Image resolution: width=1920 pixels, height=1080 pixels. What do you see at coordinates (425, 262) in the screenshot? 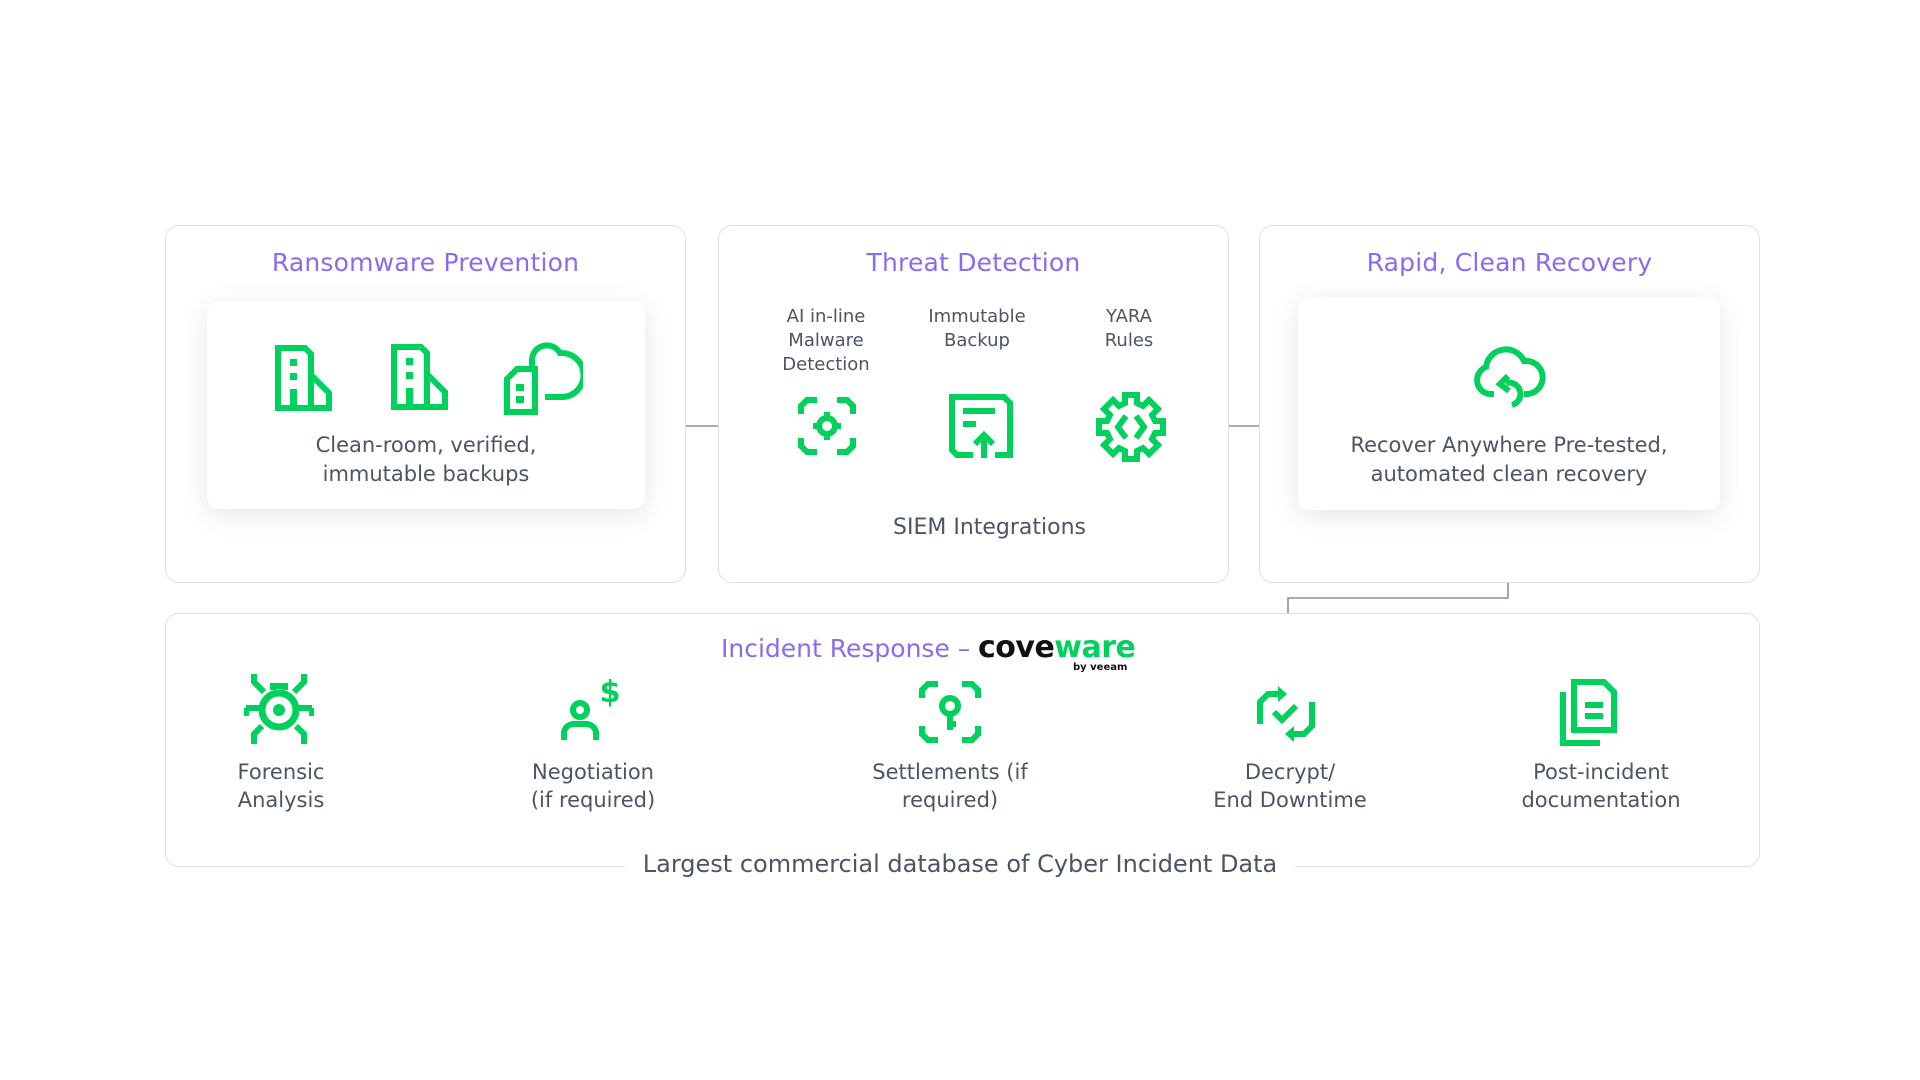
I see `prevention-title: Ransomware Prevention` at bounding box center [425, 262].